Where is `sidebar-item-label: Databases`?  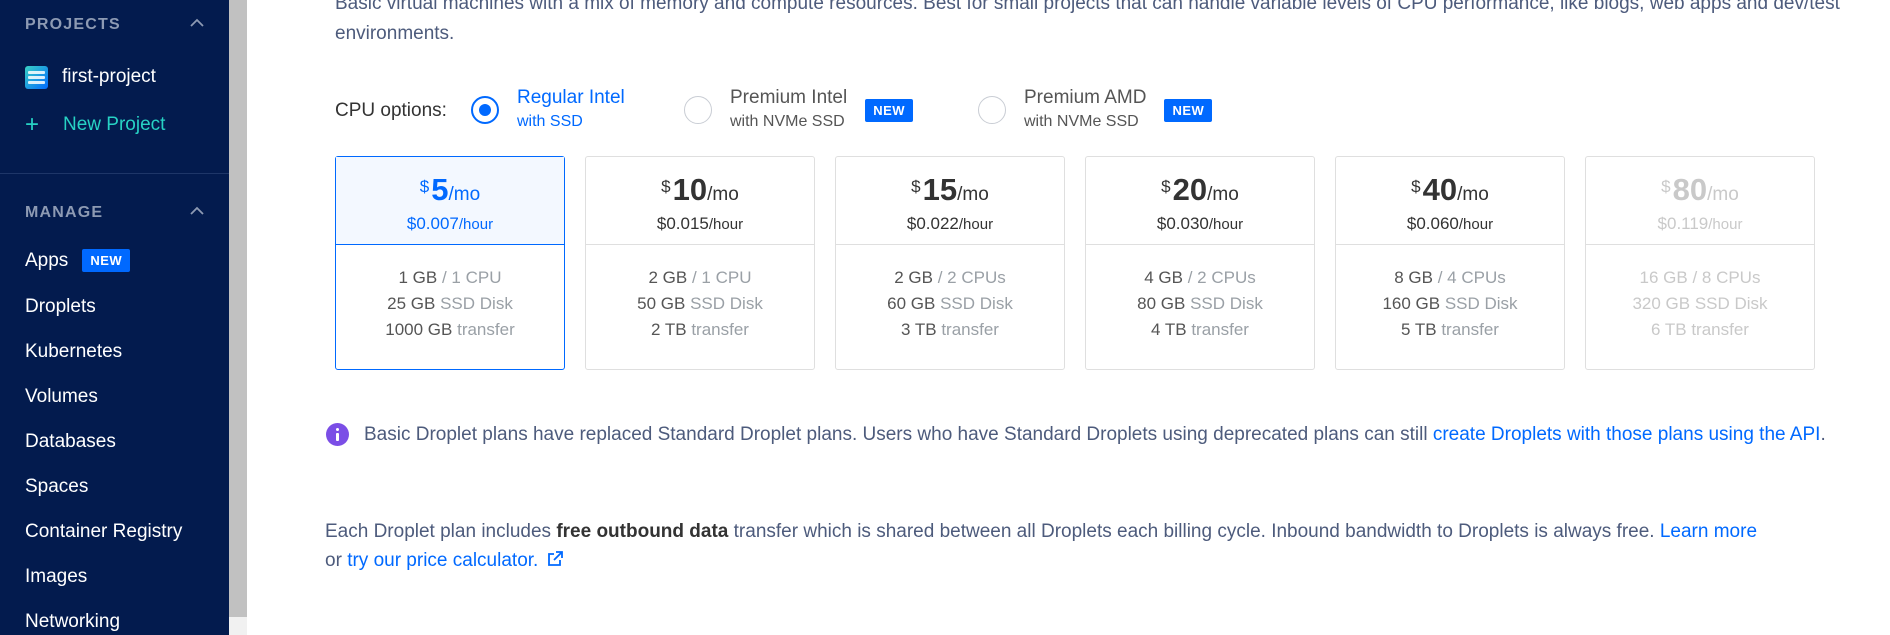
sidebar-item-label: Databases is located at coordinates (70, 441).